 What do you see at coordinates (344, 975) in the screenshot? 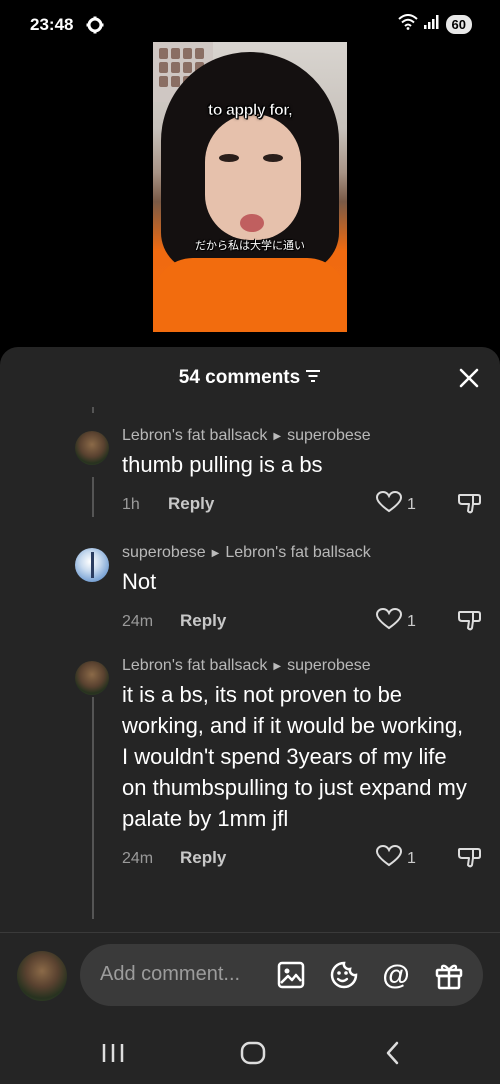
I see `emoji-icon` at bounding box center [344, 975].